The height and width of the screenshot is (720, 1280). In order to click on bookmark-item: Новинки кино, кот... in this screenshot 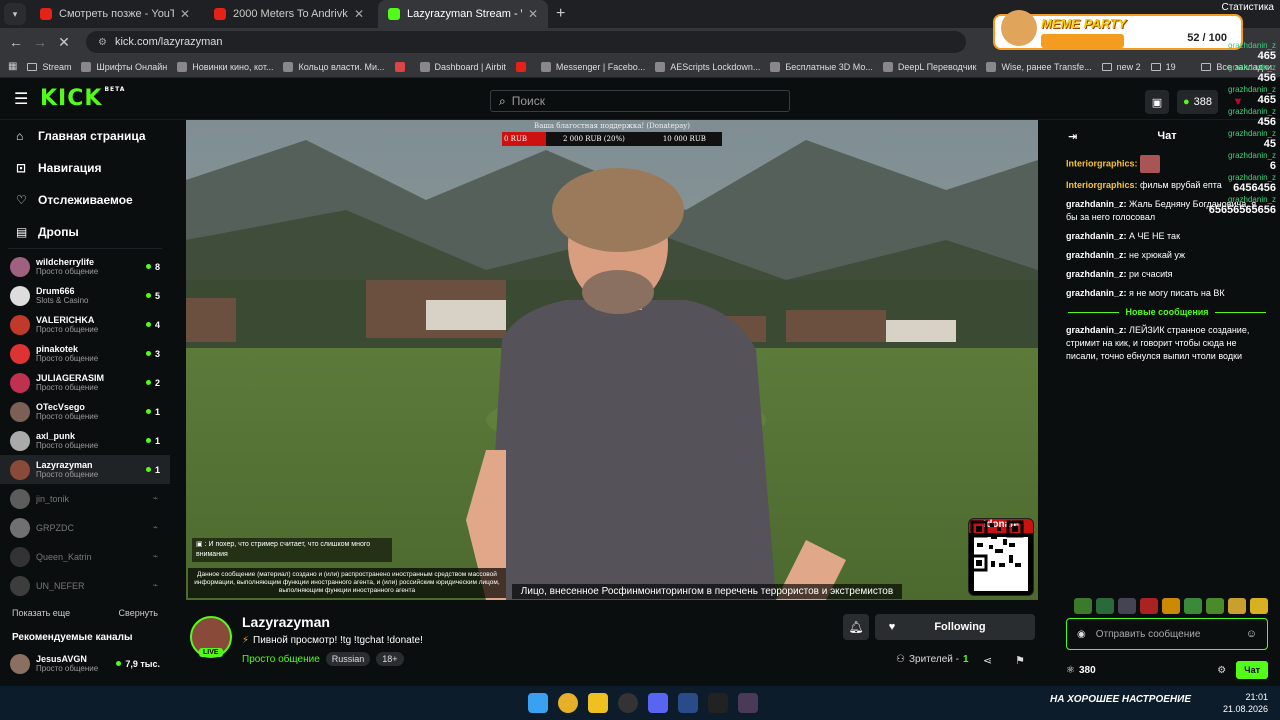, I will do `click(225, 66)`.